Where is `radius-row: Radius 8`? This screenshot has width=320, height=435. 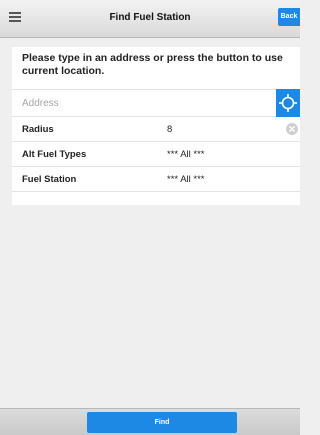
radius-row: Radius 8 is located at coordinates (156, 129).